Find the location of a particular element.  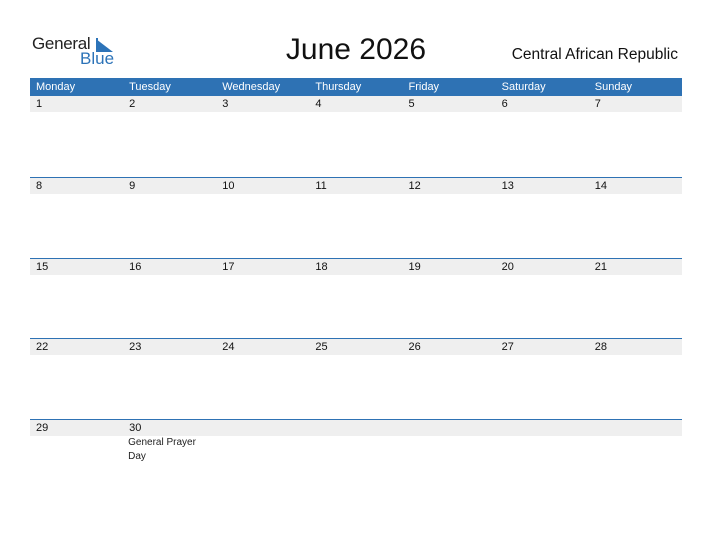

day-number: 22 is located at coordinates (42, 347).